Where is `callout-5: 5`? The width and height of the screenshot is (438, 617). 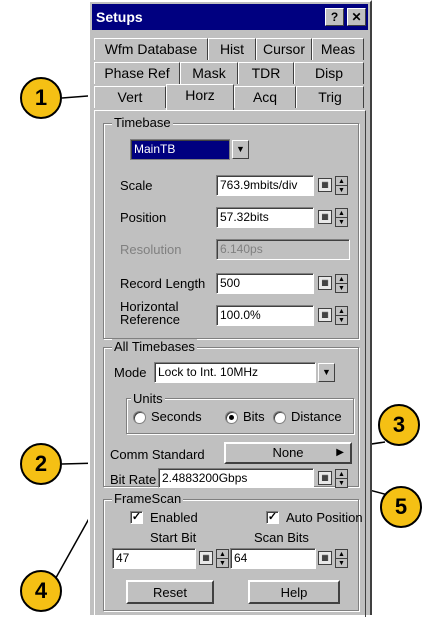 callout-5: 5 is located at coordinates (401, 507).